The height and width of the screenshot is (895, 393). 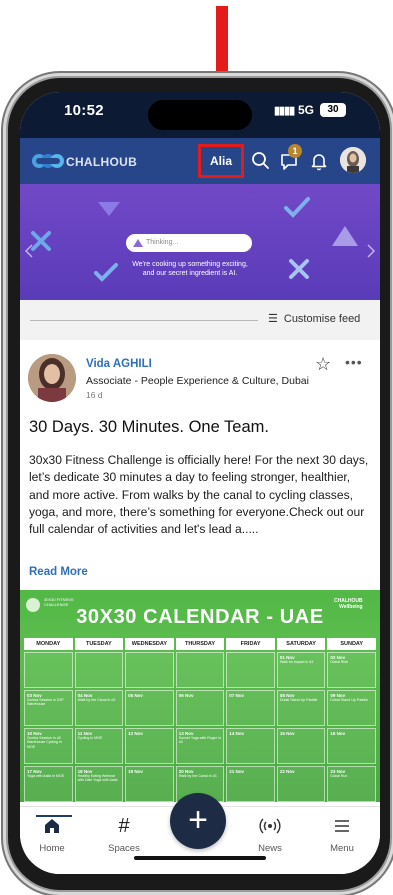 I want to click on nav-spaces: # Spaces, so click(x=124, y=834).